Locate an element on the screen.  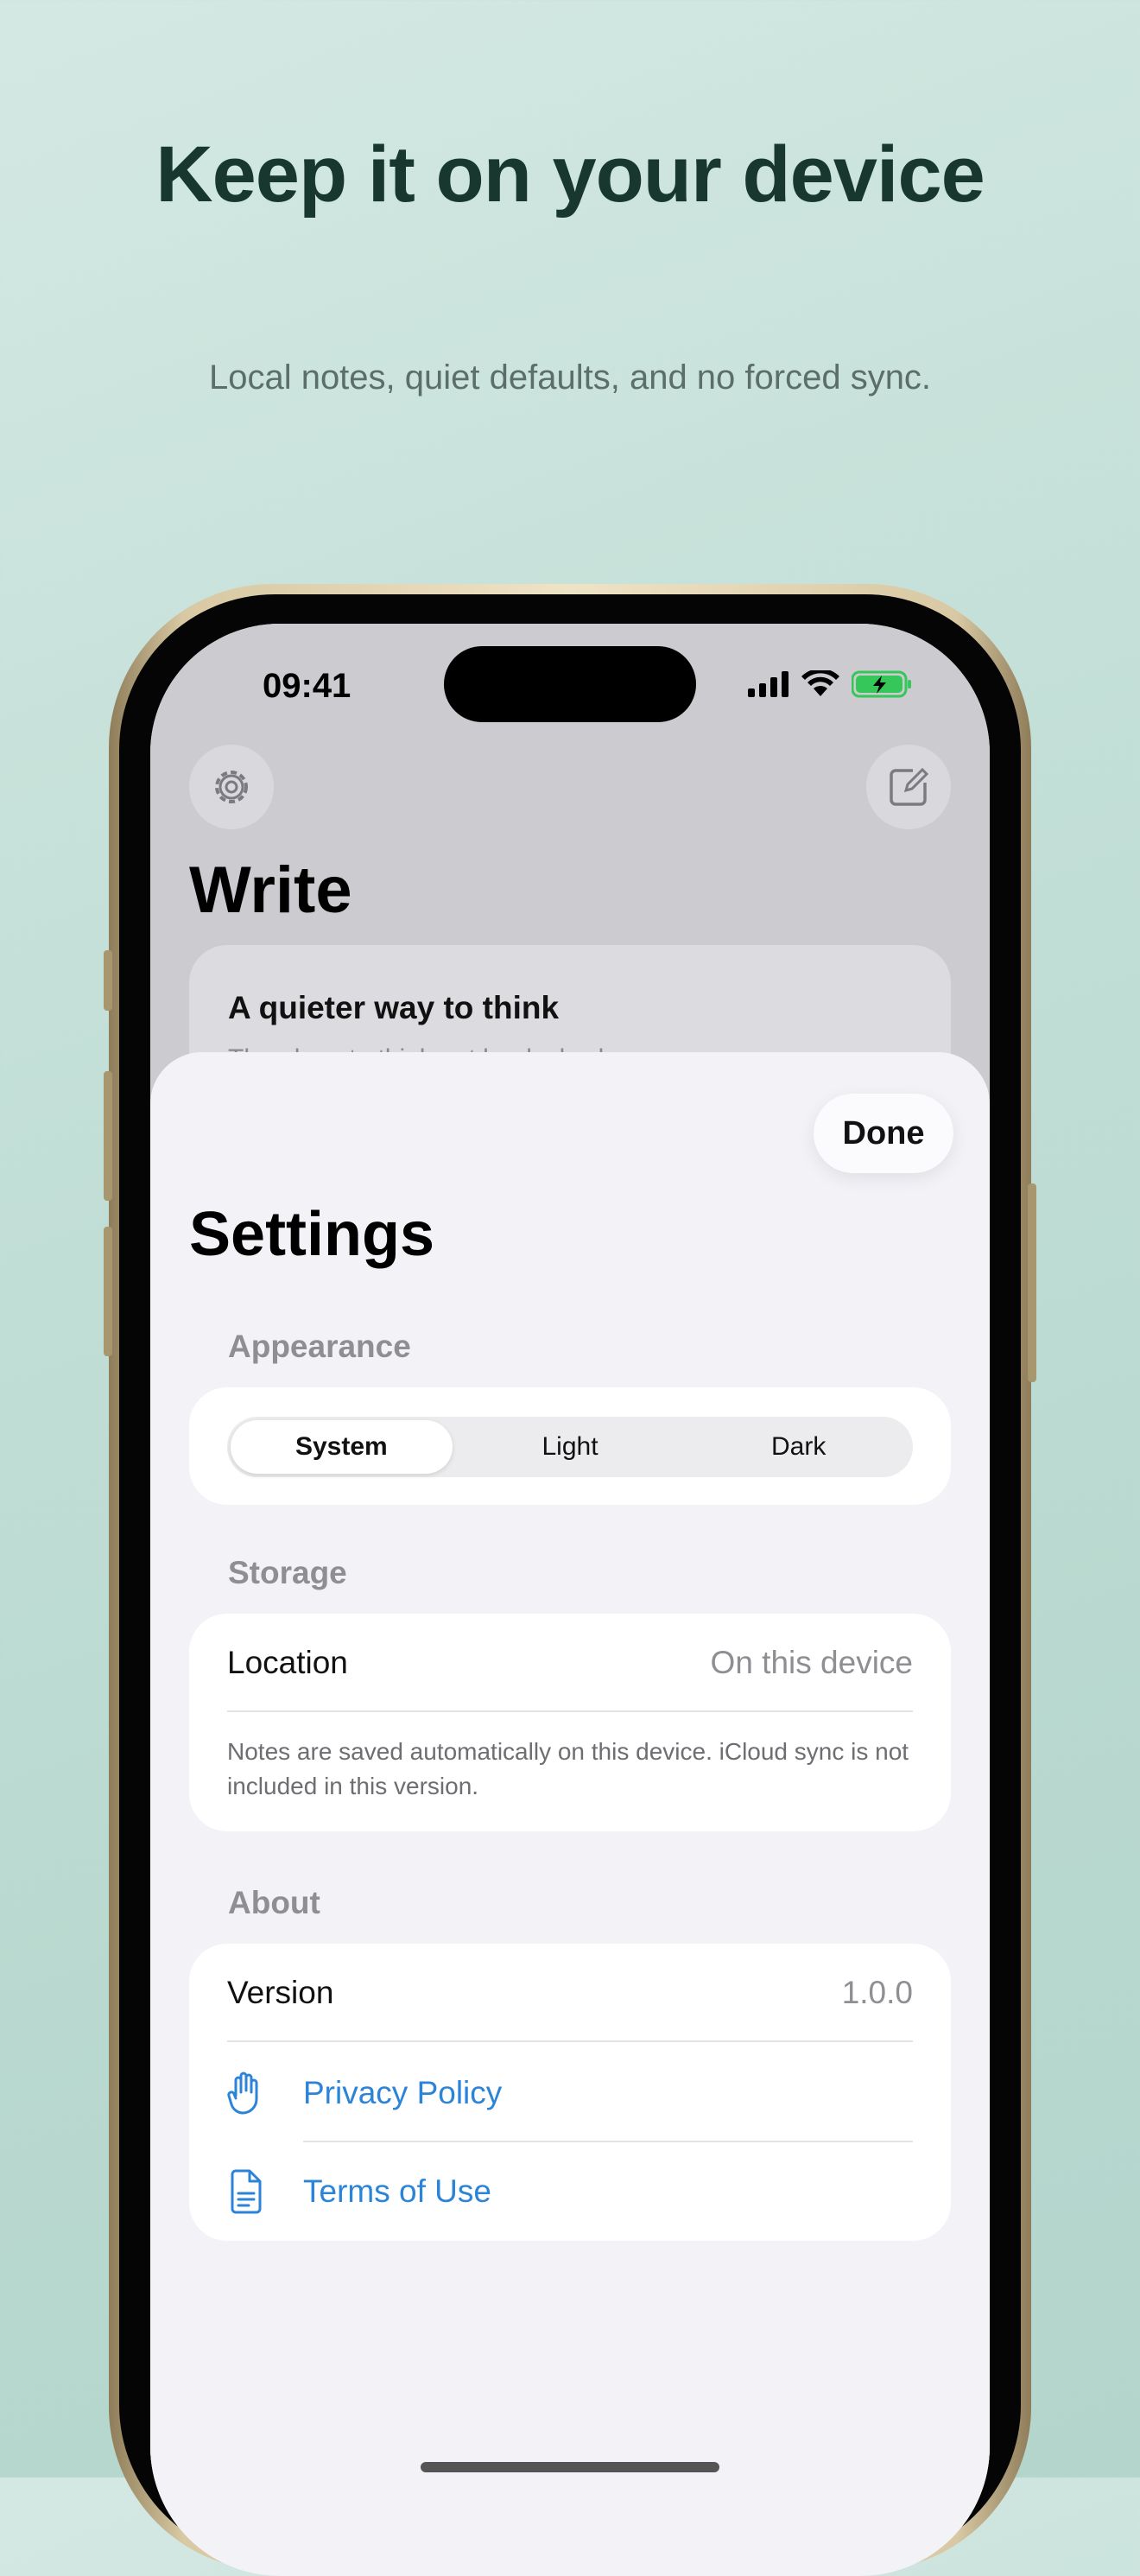
app-settings-button is located at coordinates (232, 787).